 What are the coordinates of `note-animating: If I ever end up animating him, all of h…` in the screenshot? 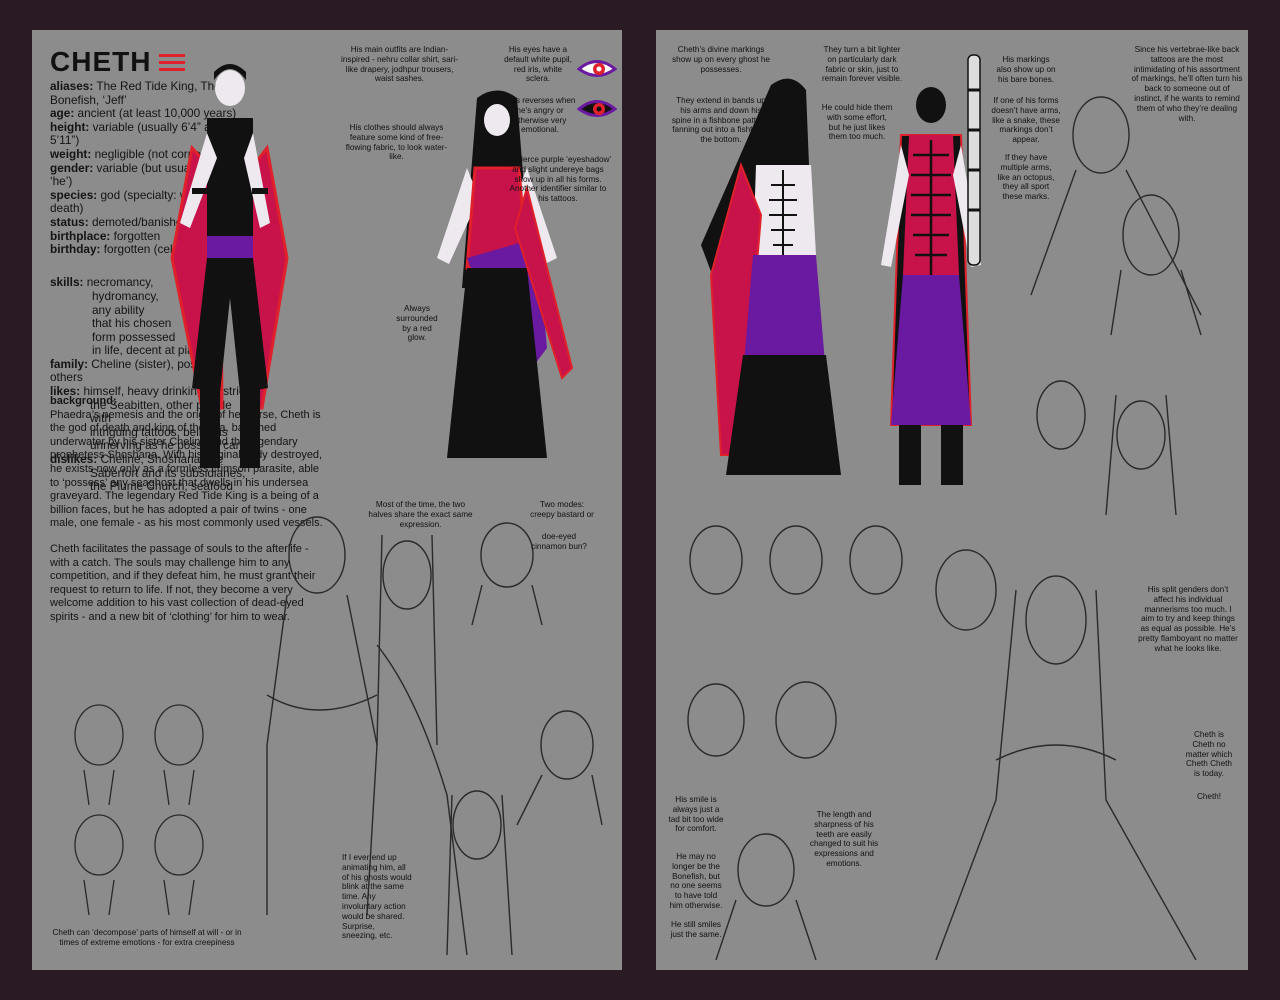 It's located at (377, 897).